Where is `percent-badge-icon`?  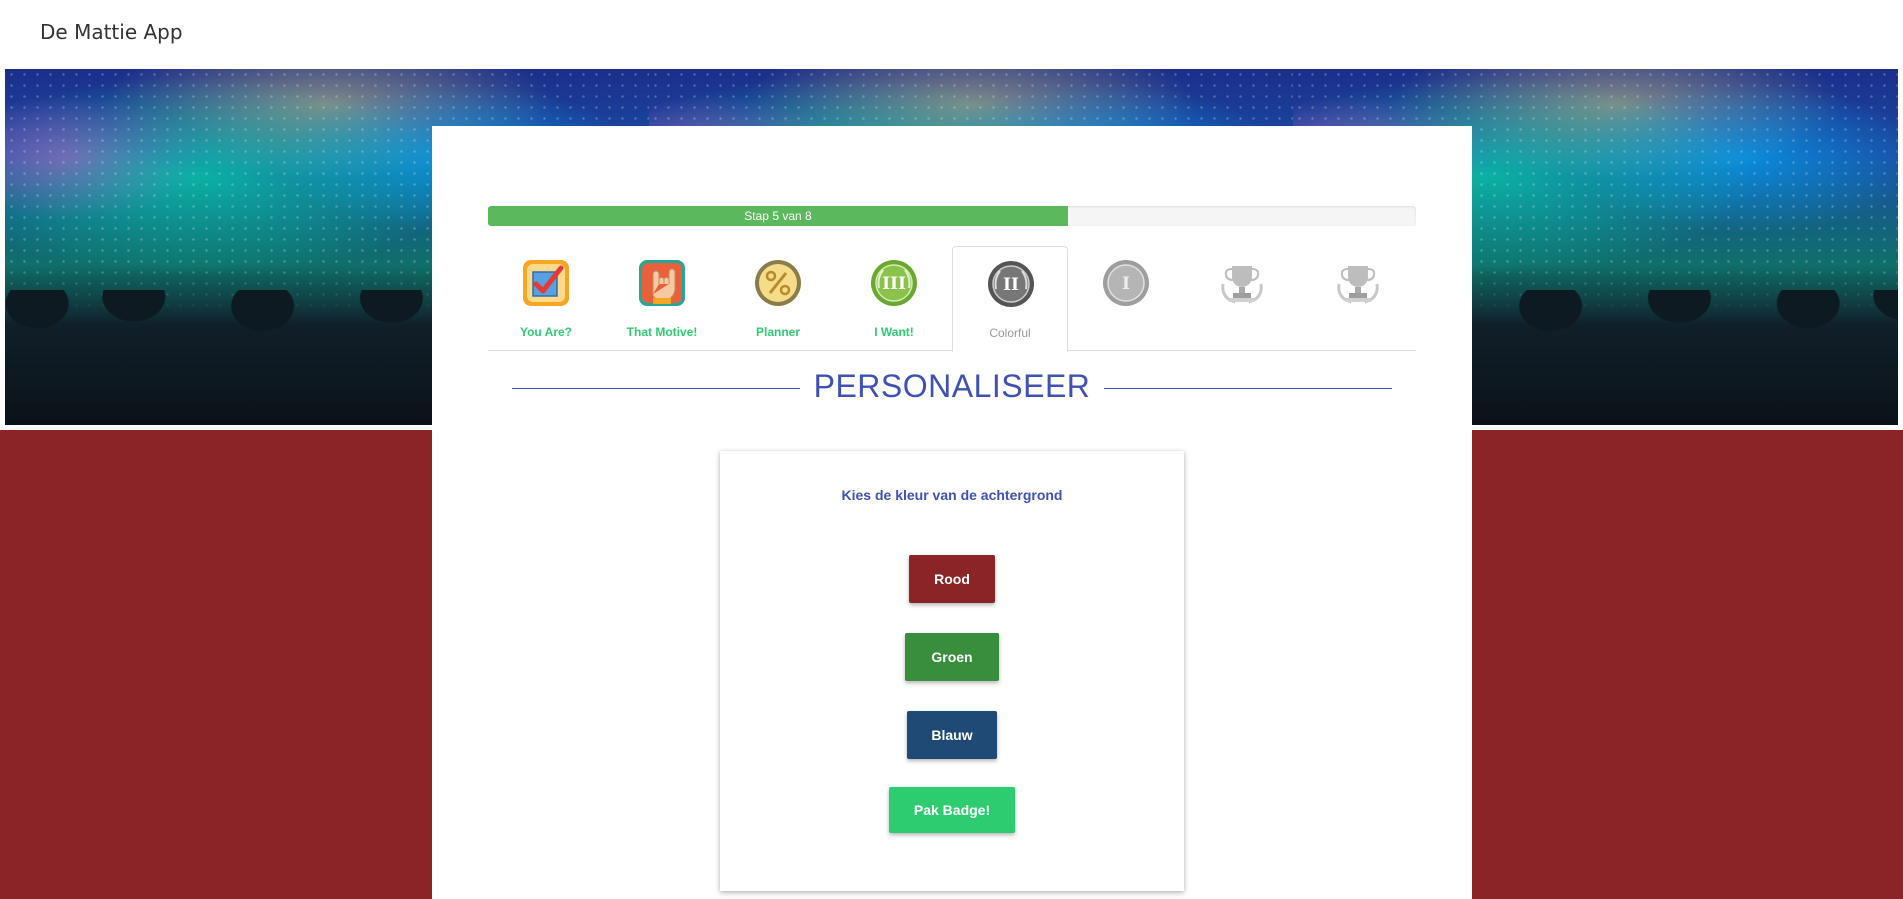
percent-badge-icon is located at coordinates (778, 283).